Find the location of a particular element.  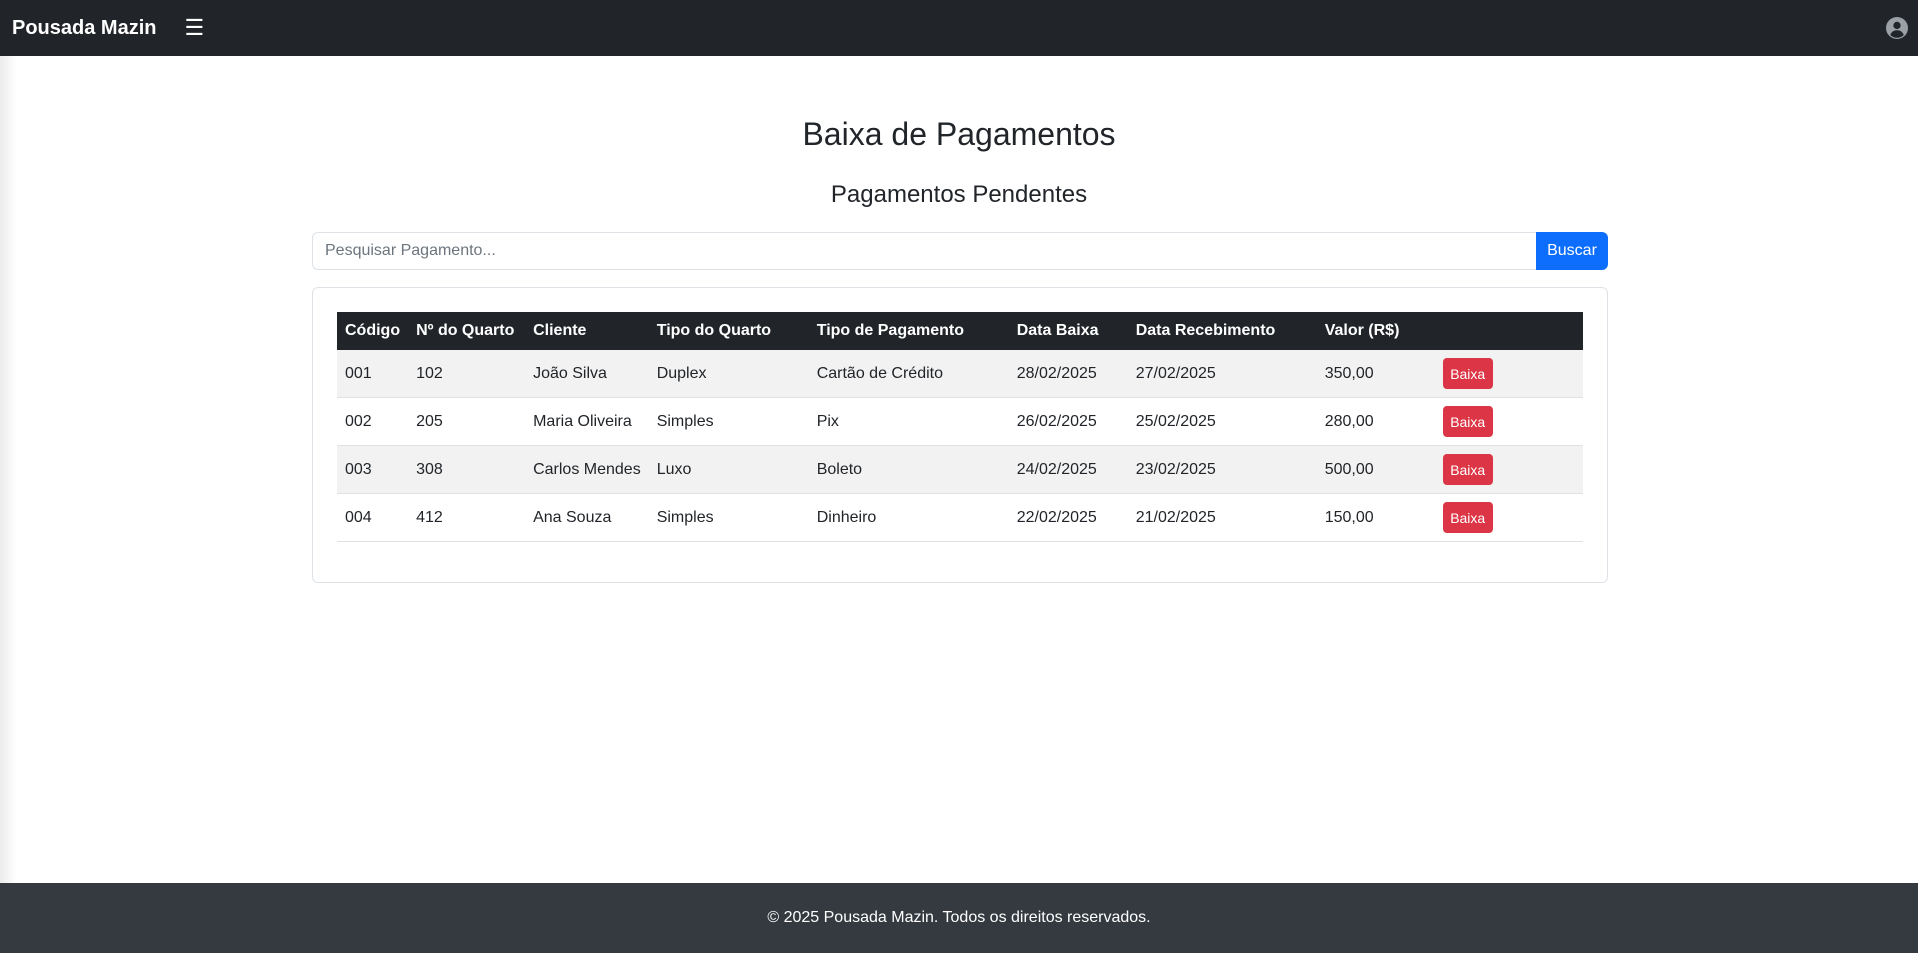

cell-data-recebimento: 23/02/2025 is located at coordinates (1222, 469).